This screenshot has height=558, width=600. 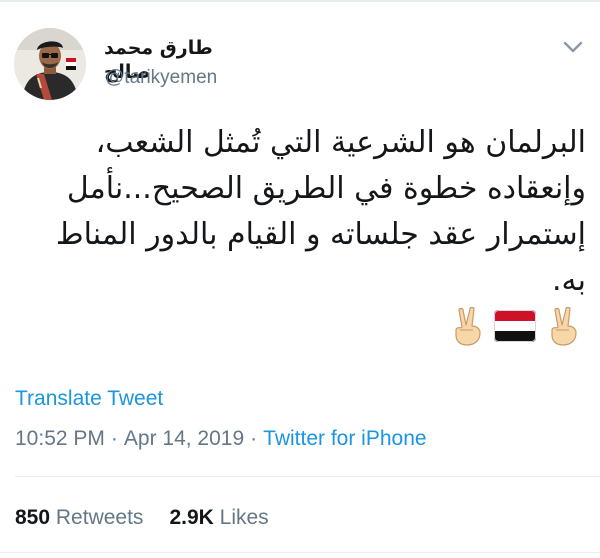 I want to click on tweet-date: Apr 14, 2019, so click(x=184, y=438).